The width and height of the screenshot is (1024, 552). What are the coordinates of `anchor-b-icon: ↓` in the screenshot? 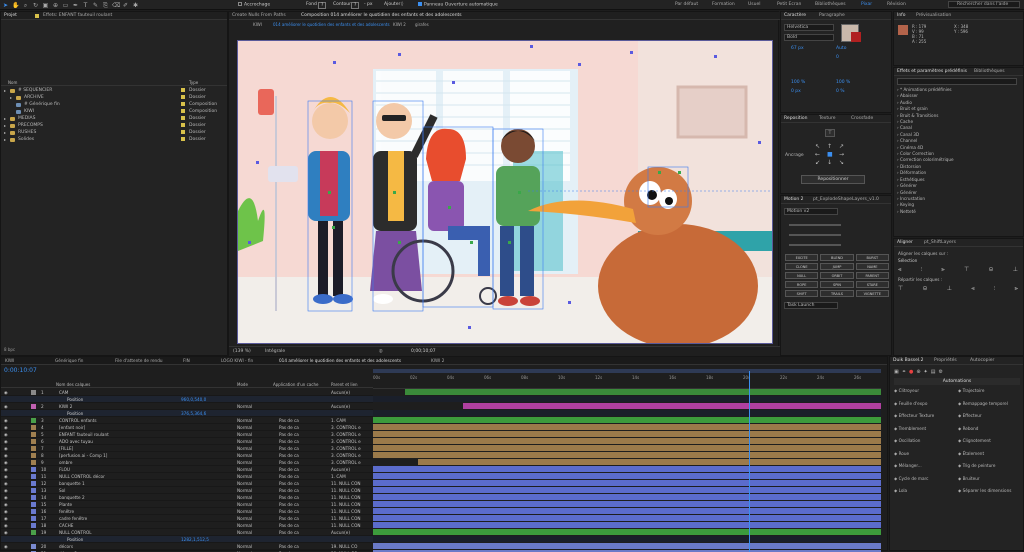 It's located at (829, 162).